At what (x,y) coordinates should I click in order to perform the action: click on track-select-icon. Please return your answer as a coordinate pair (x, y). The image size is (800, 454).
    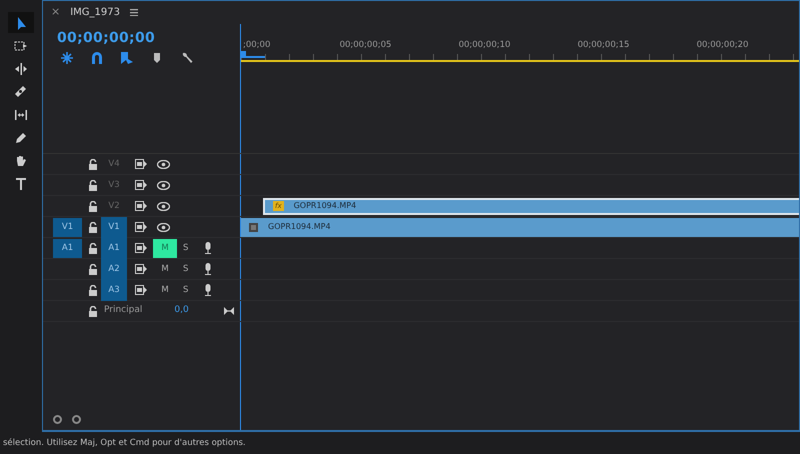
    Looking at the image, I should click on (21, 45).